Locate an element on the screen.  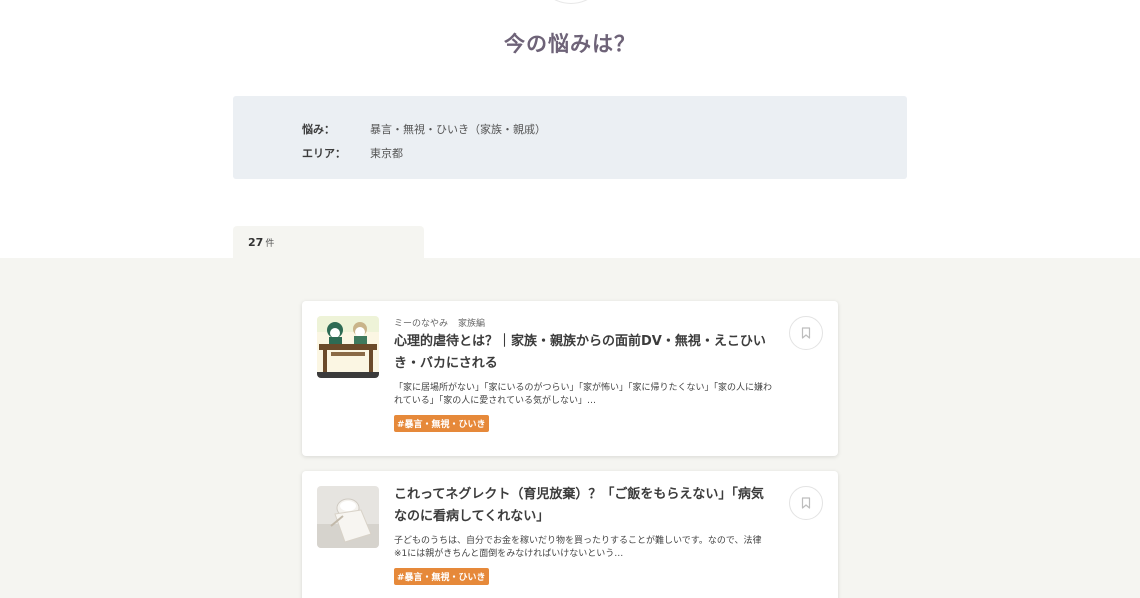
filter-row-area: エリア： 東京都 is located at coordinates (352, 153).